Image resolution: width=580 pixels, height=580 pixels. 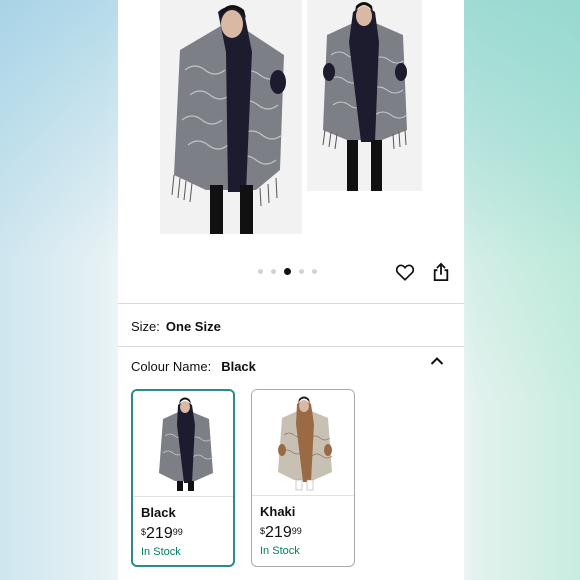 I want to click on size-value: One Size, so click(x=193, y=326).